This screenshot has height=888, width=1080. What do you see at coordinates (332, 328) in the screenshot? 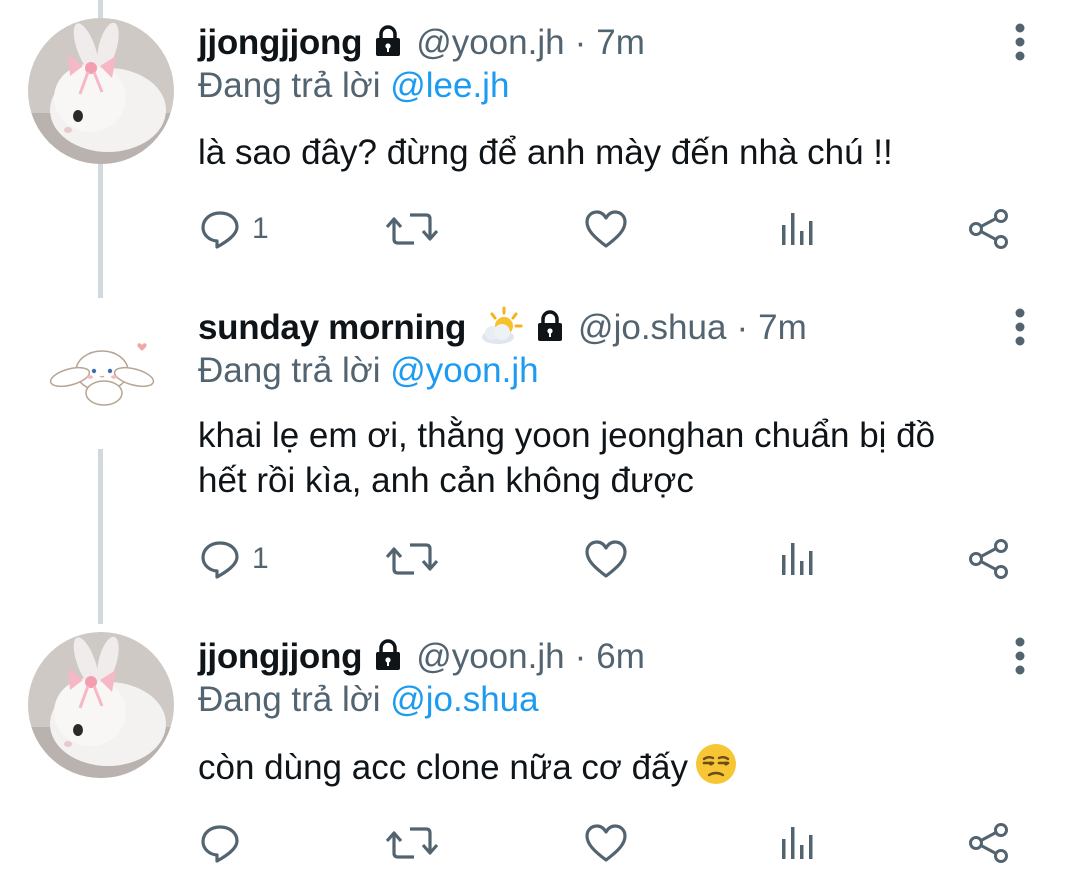
I see `display-name: sunday morning` at bounding box center [332, 328].